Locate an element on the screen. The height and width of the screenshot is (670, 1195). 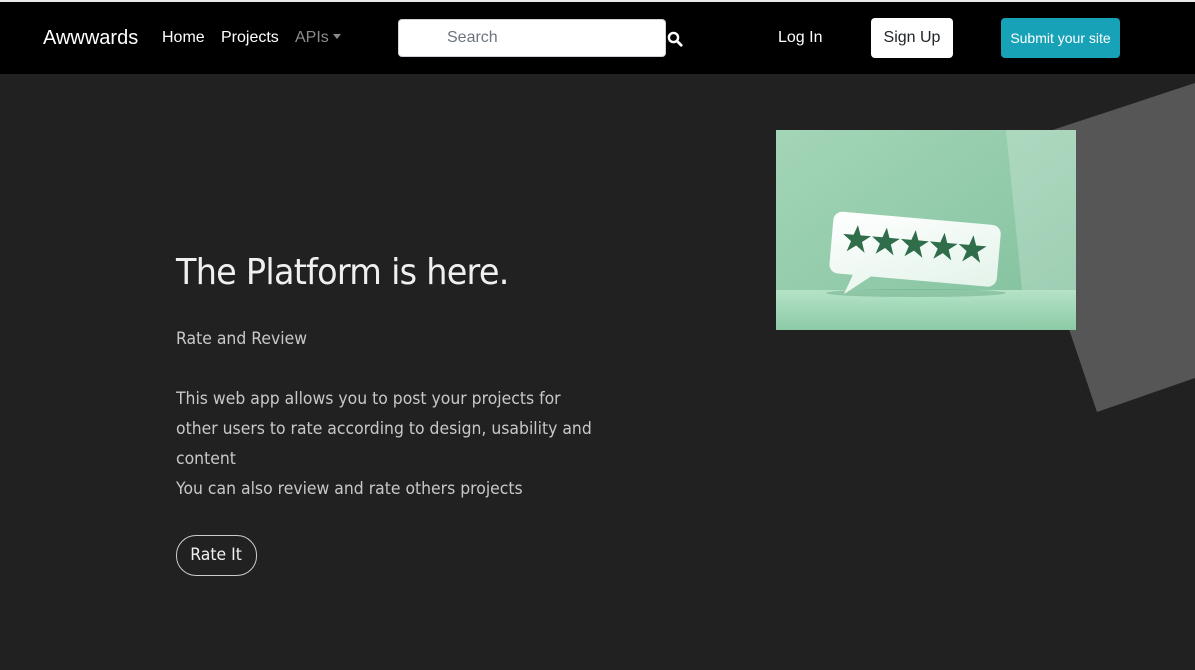
submit-site-button: Submit your site is located at coordinates (1060, 38).